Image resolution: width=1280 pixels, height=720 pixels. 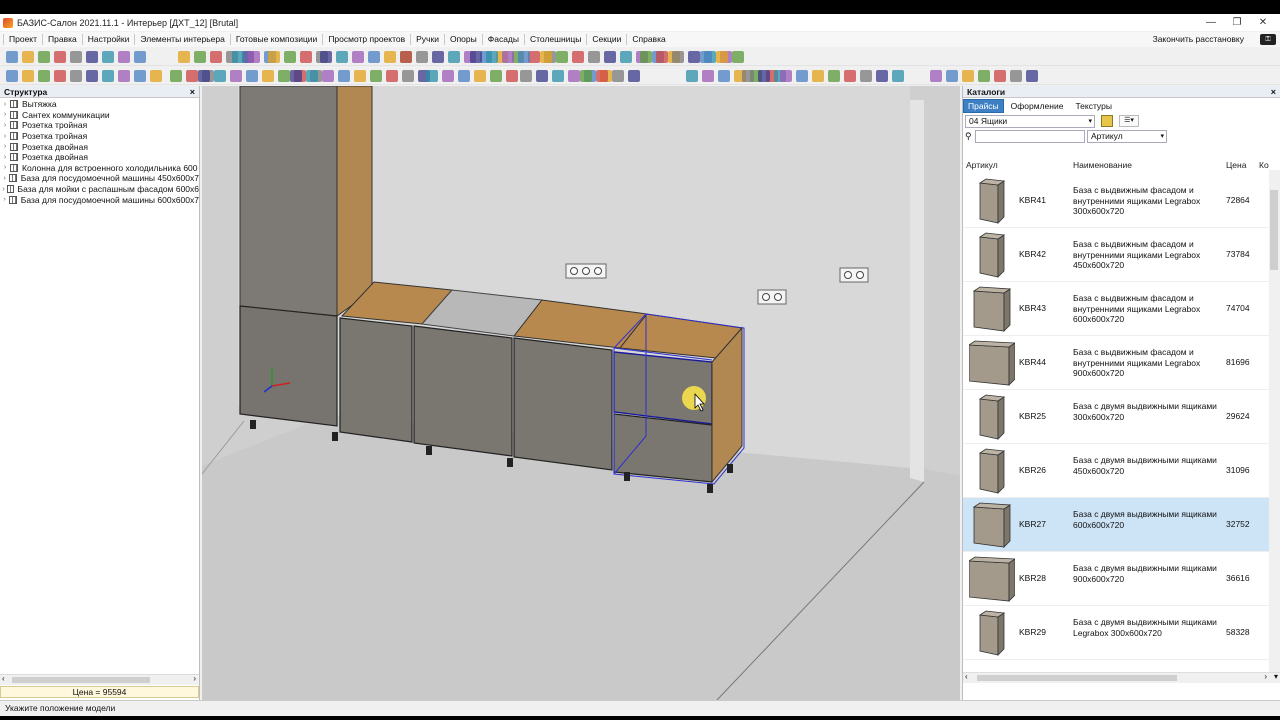 I want to click on menu-ready-compositions: Готовые композиции, so click(x=276, y=39).